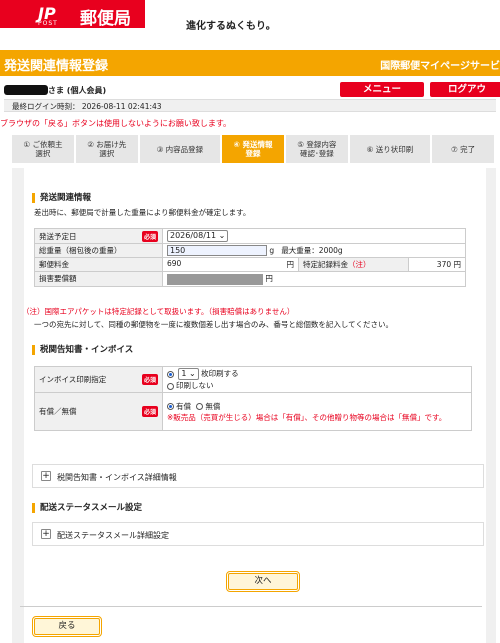 This screenshot has width=500, height=643. What do you see at coordinates (98, 264) in the screenshot?
I see `postage-label-cell: 郵便料金` at bounding box center [98, 264].